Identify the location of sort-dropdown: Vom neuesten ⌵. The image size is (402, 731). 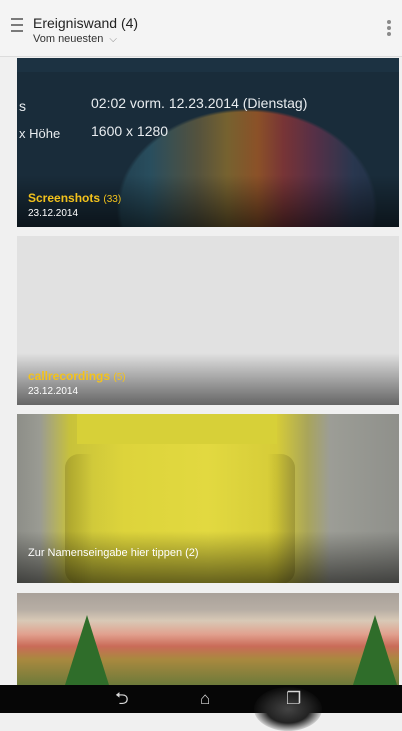
(75, 39).